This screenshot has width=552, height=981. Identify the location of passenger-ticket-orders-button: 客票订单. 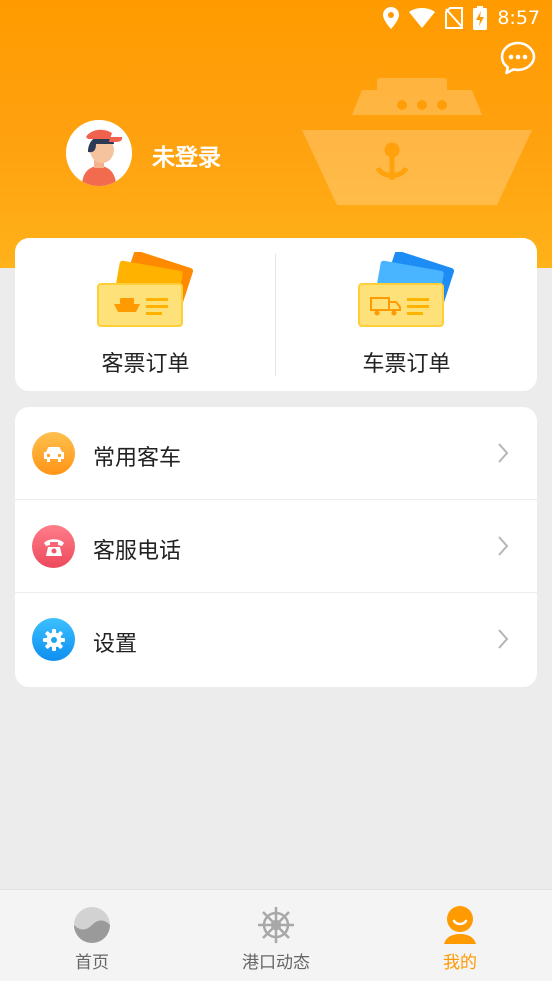
(145, 314).